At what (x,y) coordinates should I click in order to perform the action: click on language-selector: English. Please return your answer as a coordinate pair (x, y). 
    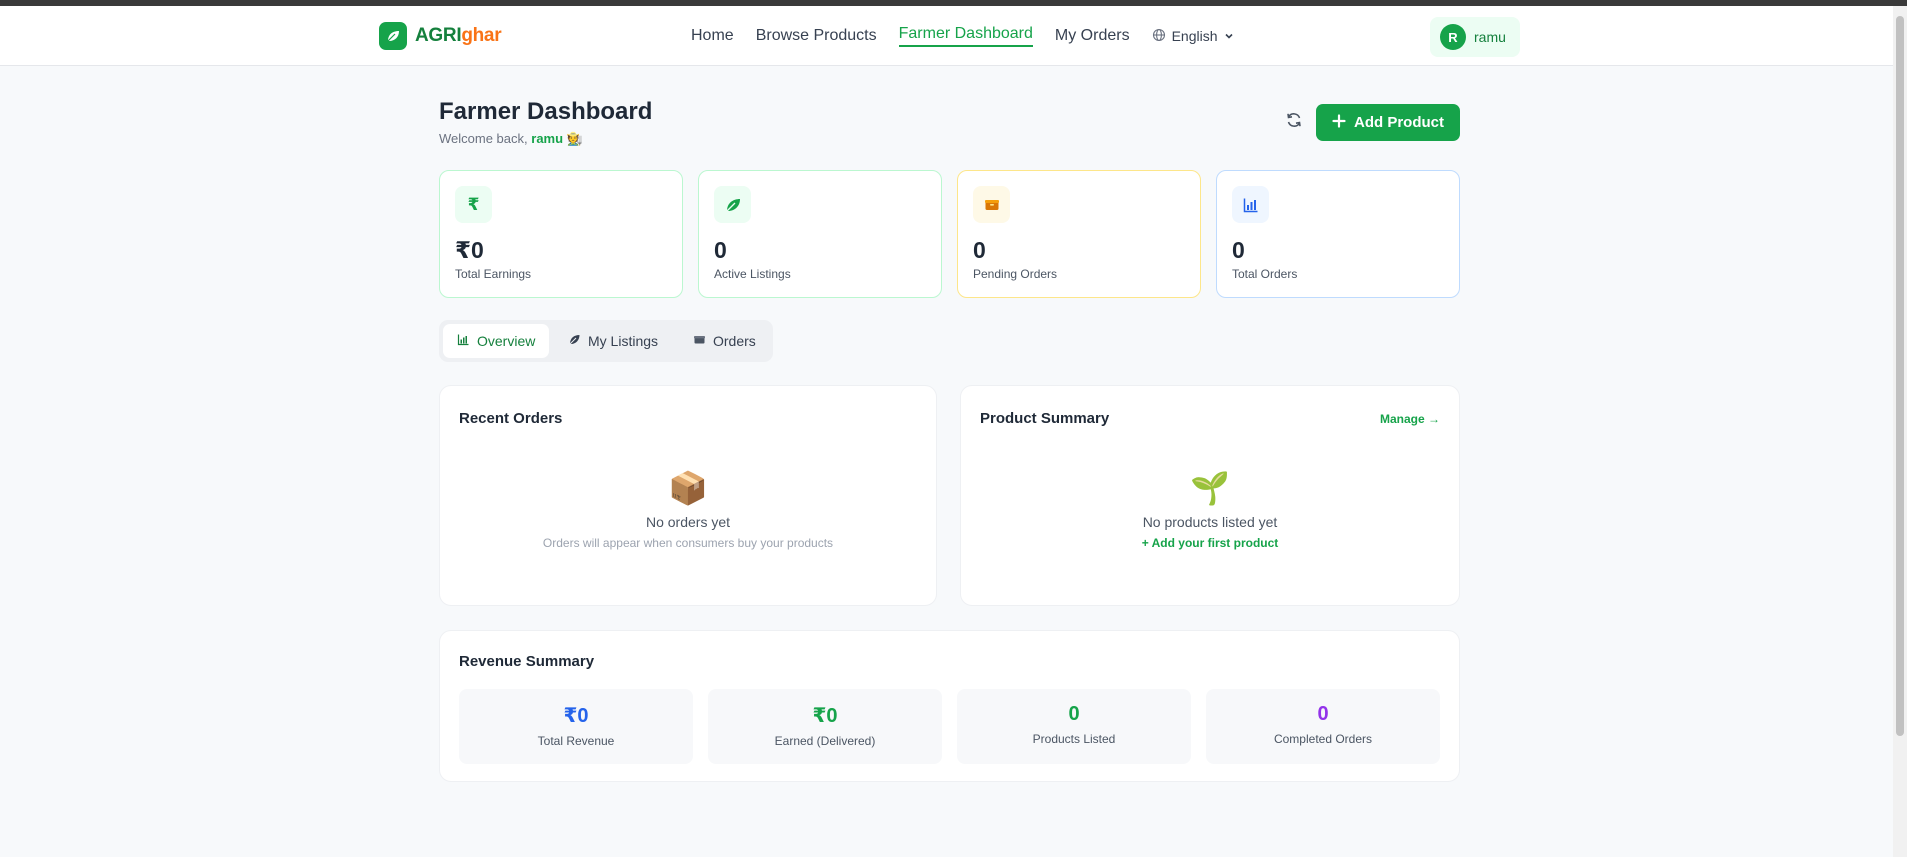
    Looking at the image, I should click on (1193, 36).